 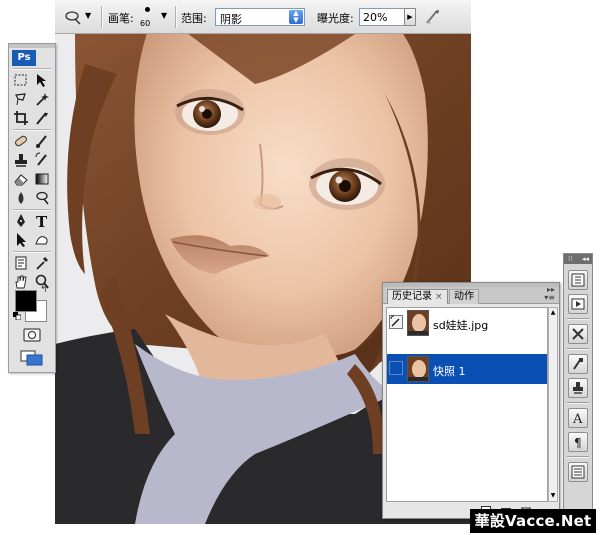 I want to click on history-brush-source-icon, so click(x=396, y=322).